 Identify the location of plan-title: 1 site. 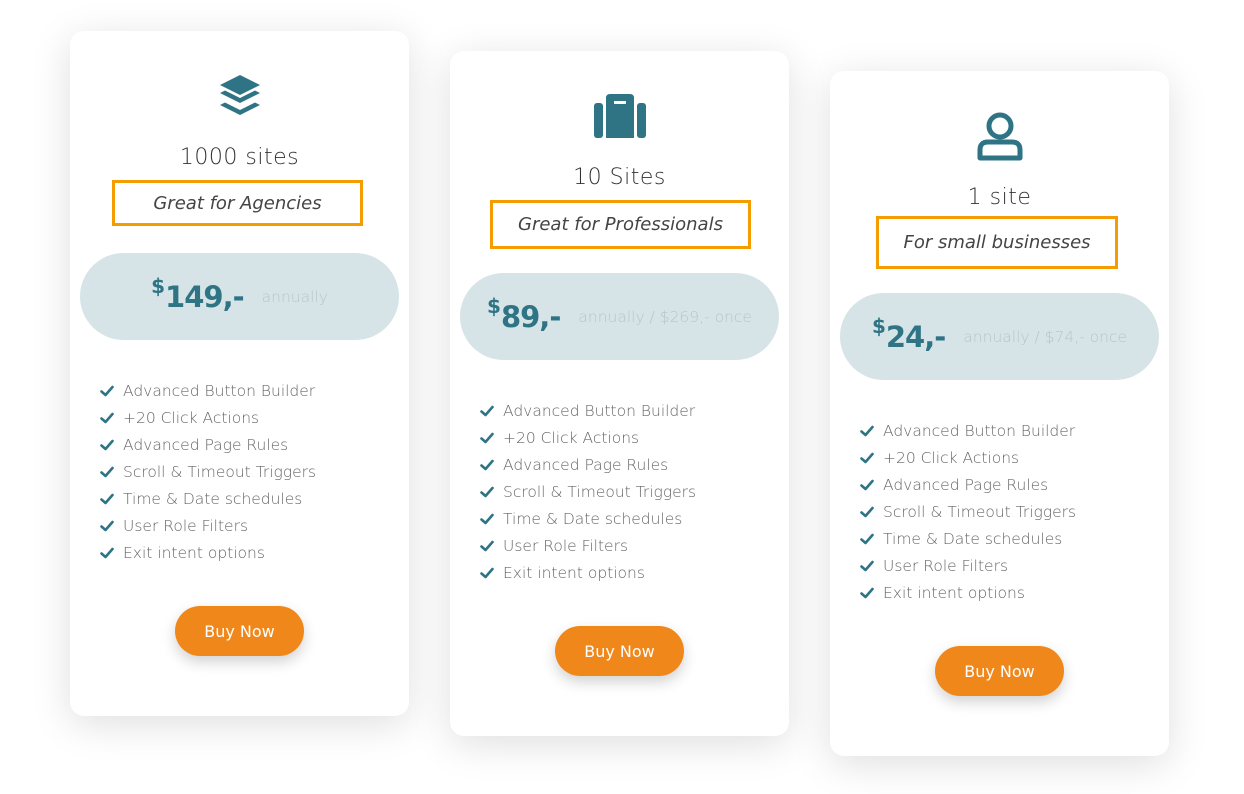
(999, 197).